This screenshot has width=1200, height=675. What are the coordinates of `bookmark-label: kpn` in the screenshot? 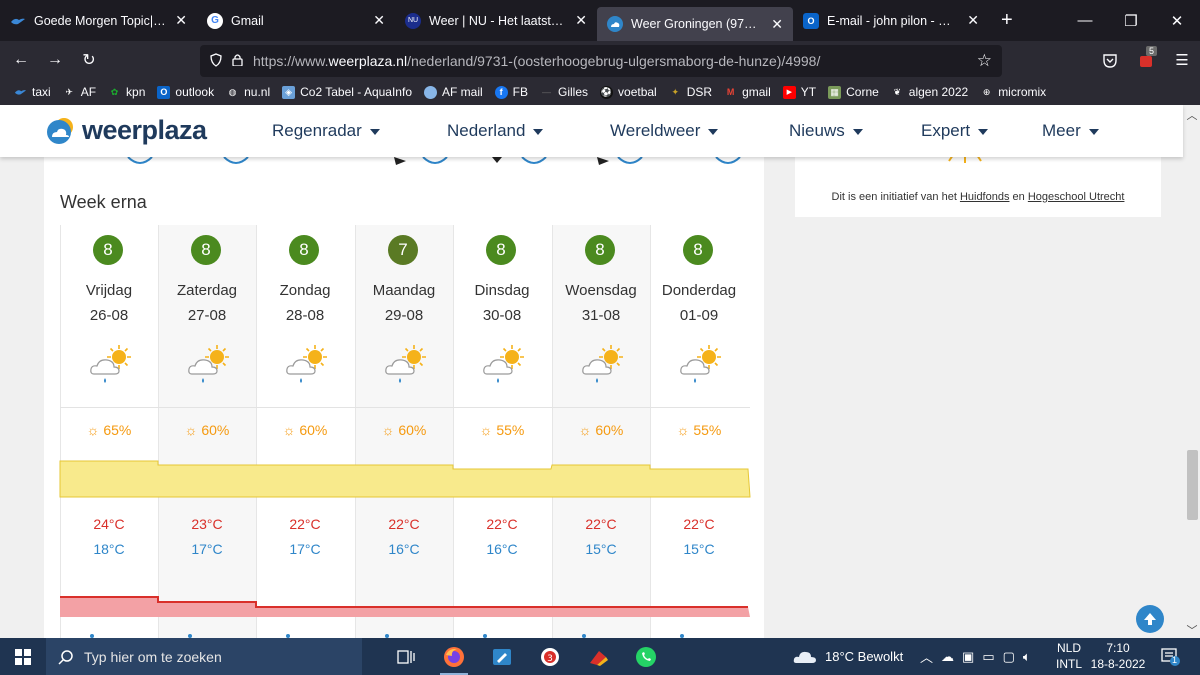 It's located at (136, 92).